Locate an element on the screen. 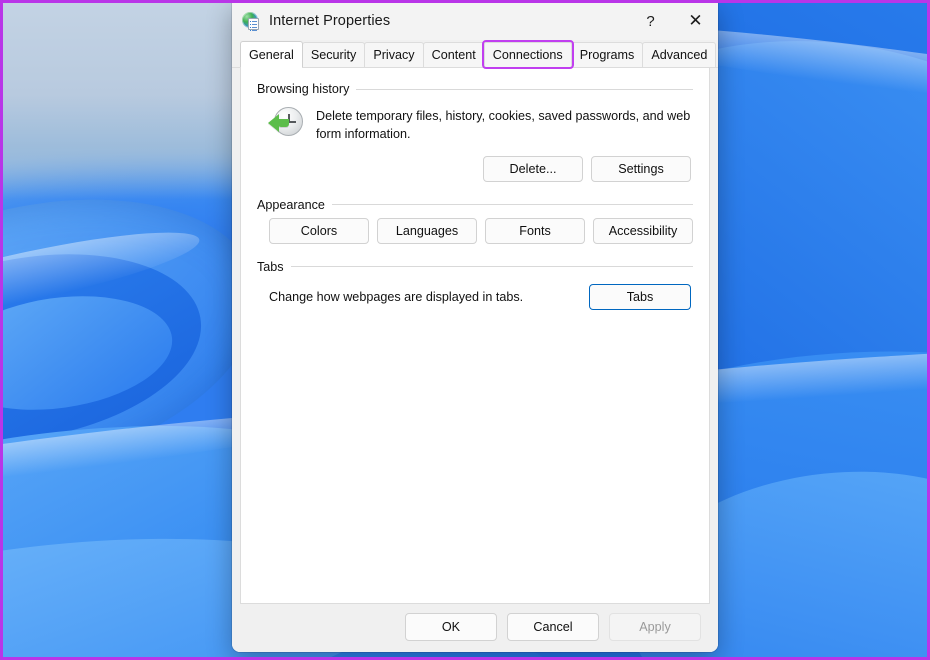 The width and height of the screenshot is (930, 660). tab-programs: Programs is located at coordinates (607, 54).